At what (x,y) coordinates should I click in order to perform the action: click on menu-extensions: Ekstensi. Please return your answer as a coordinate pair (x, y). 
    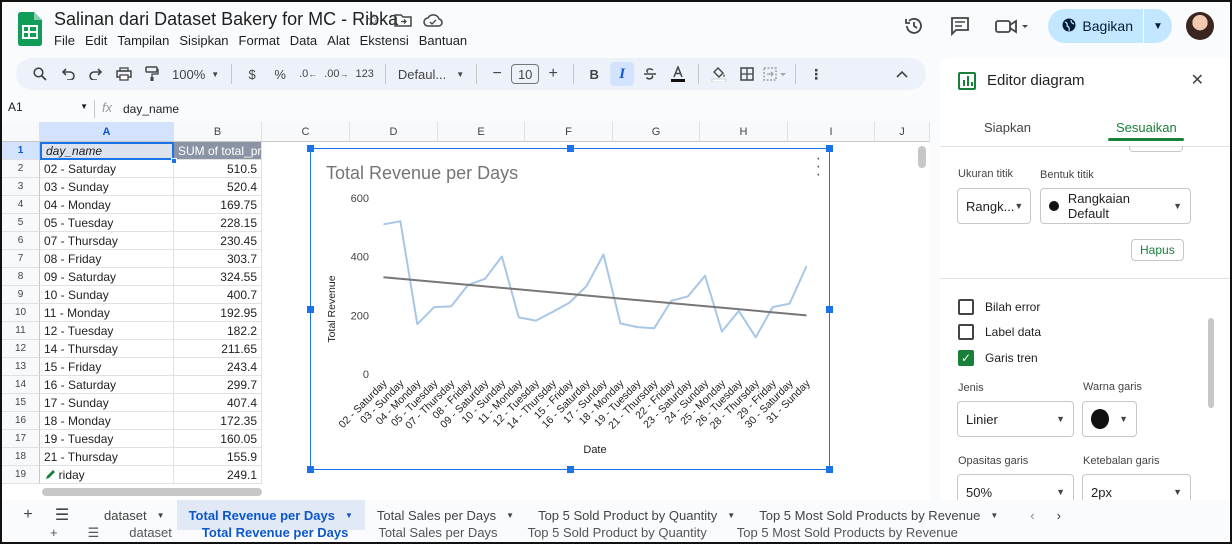
    Looking at the image, I should click on (387, 40).